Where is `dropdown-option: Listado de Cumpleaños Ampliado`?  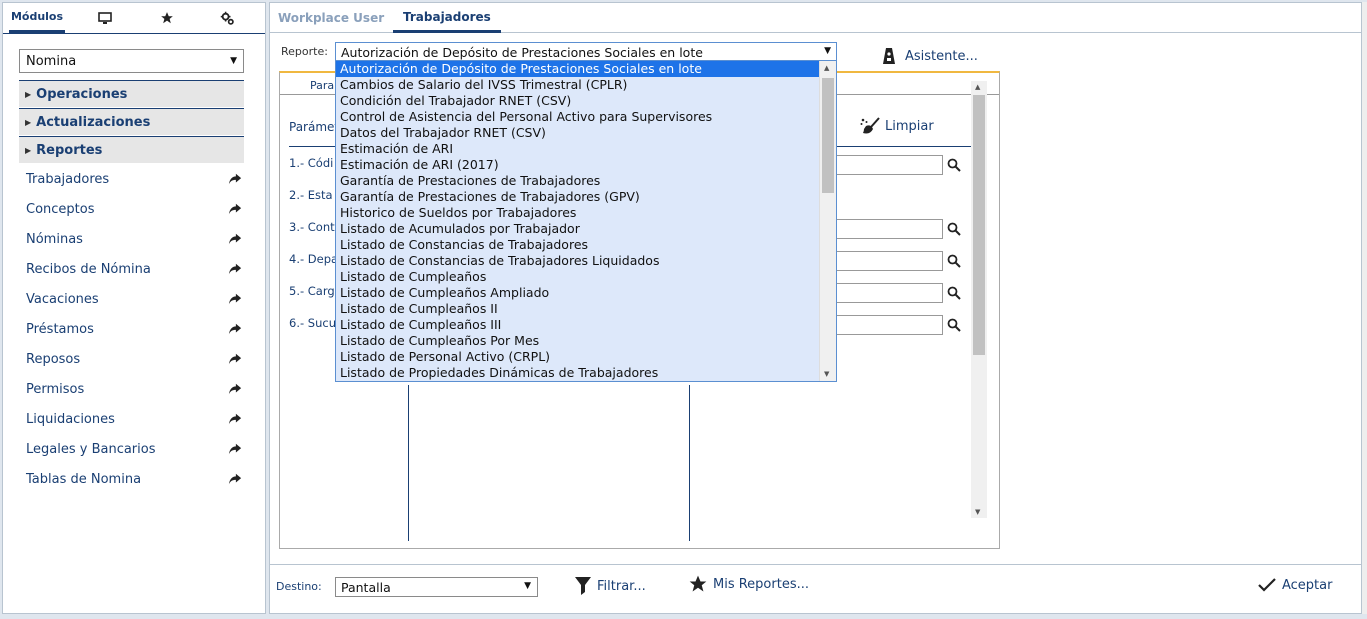 dropdown-option: Listado de Cumpleaños Ampliado is located at coordinates (578, 293).